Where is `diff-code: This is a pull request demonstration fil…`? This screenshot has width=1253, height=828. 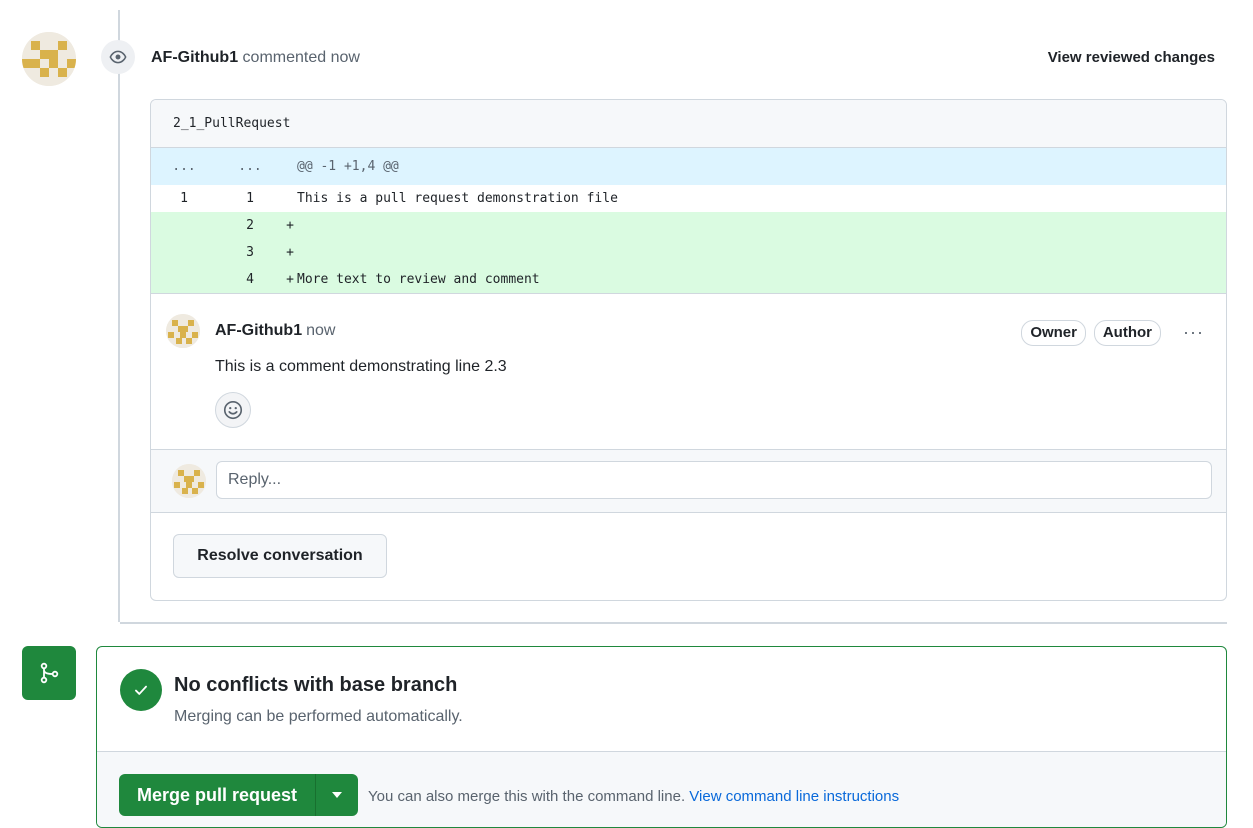 diff-code: This is a pull request demonstration fil… is located at coordinates (457, 198).